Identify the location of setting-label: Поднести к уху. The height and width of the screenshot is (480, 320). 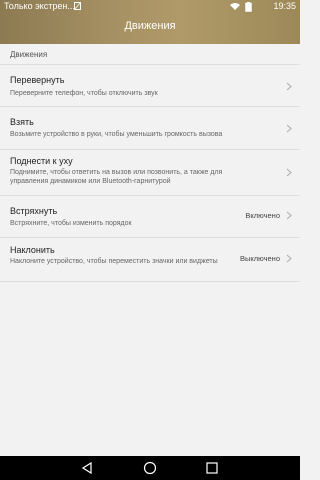
(41, 161).